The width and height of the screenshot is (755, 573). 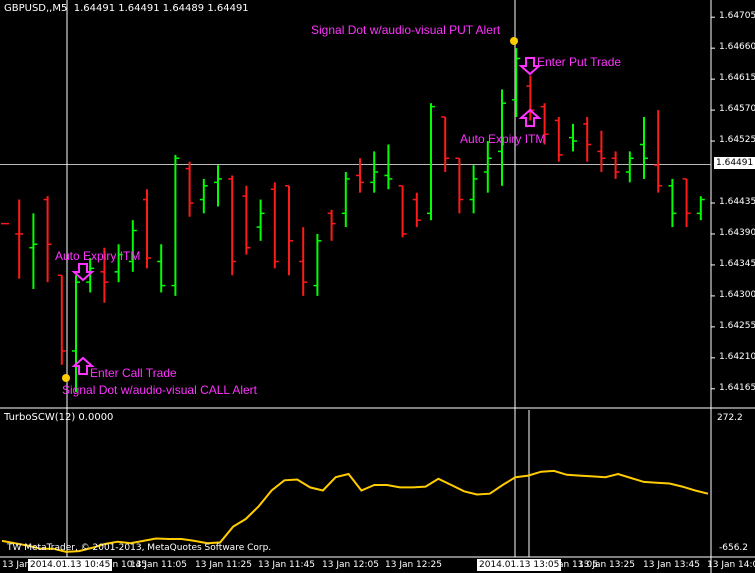 What do you see at coordinates (737, 109) in the screenshot?
I see `price-tick-label: 1.64570` at bounding box center [737, 109].